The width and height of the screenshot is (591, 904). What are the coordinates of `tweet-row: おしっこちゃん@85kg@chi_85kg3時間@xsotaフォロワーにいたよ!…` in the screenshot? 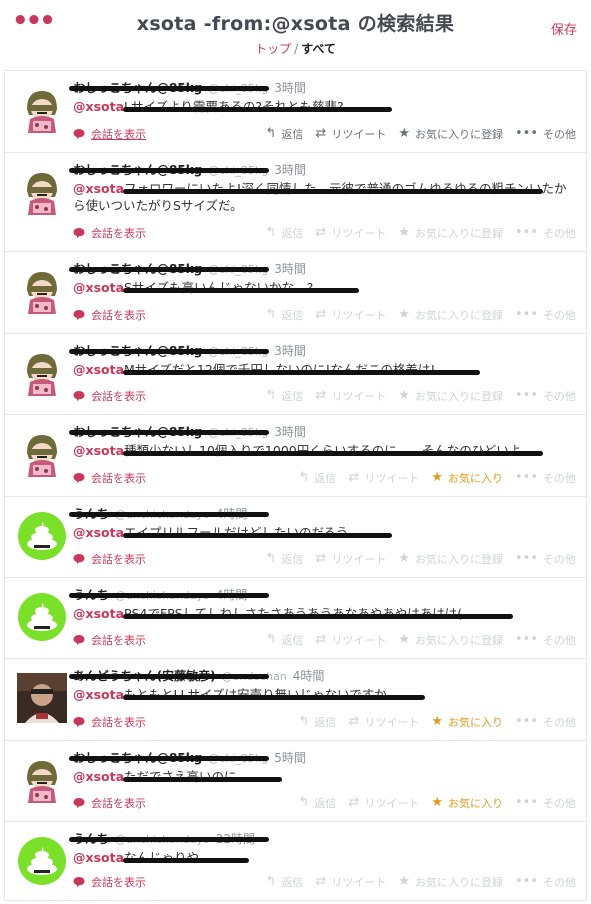 It's located at (295, 202).